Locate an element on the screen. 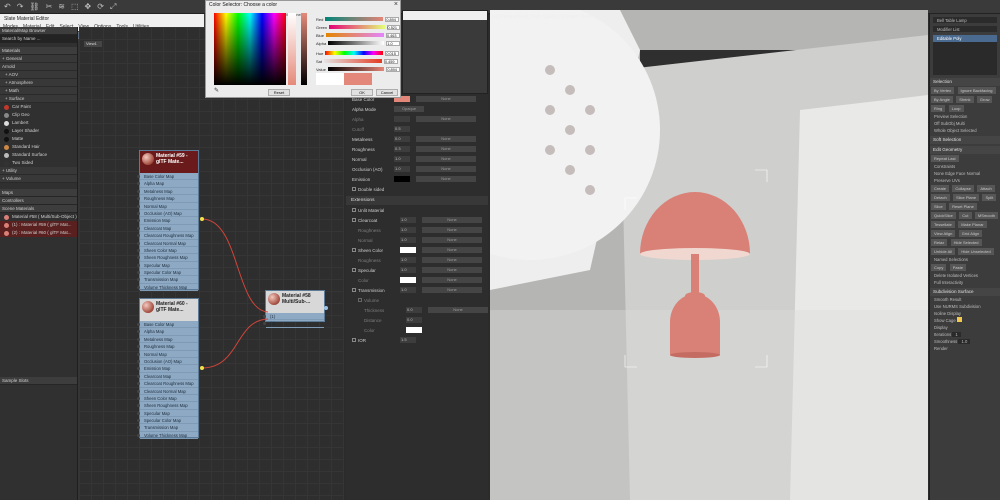 The height and width of the screenshot is (500, 1000). preview-subobj-radio: SubObj is located at coordinates (948, 123).